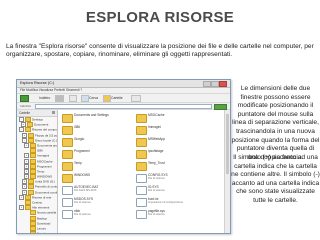 Image resolution: width=320 pixels, height=240 pixels. What do you see at coordinates (207, 84) in the screenshot?
I see `minimize-button` at bounding box center [207, 84].